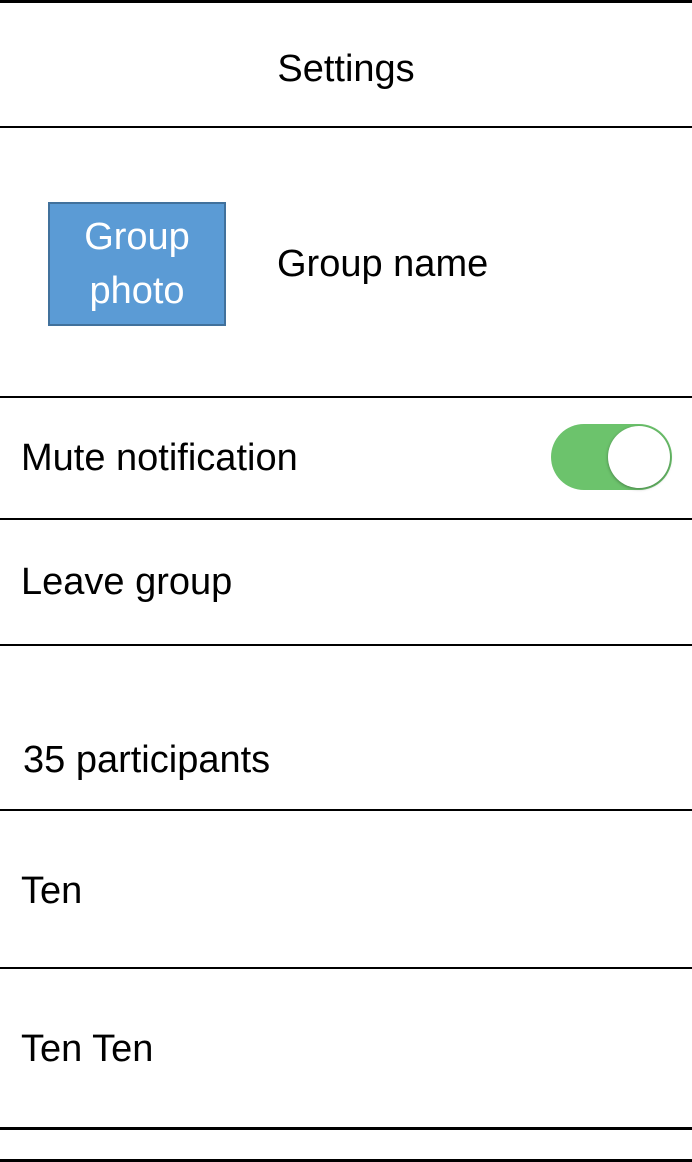  What do you see at coordinates (346, 69) in the screenshot?
I see `page-title: Settings` at bounding box center [346, 69].